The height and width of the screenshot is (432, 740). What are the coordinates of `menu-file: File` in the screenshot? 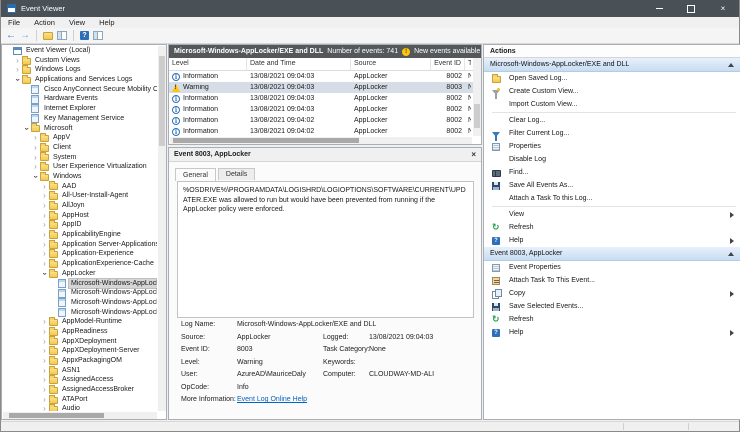 It's located at (14, 22).